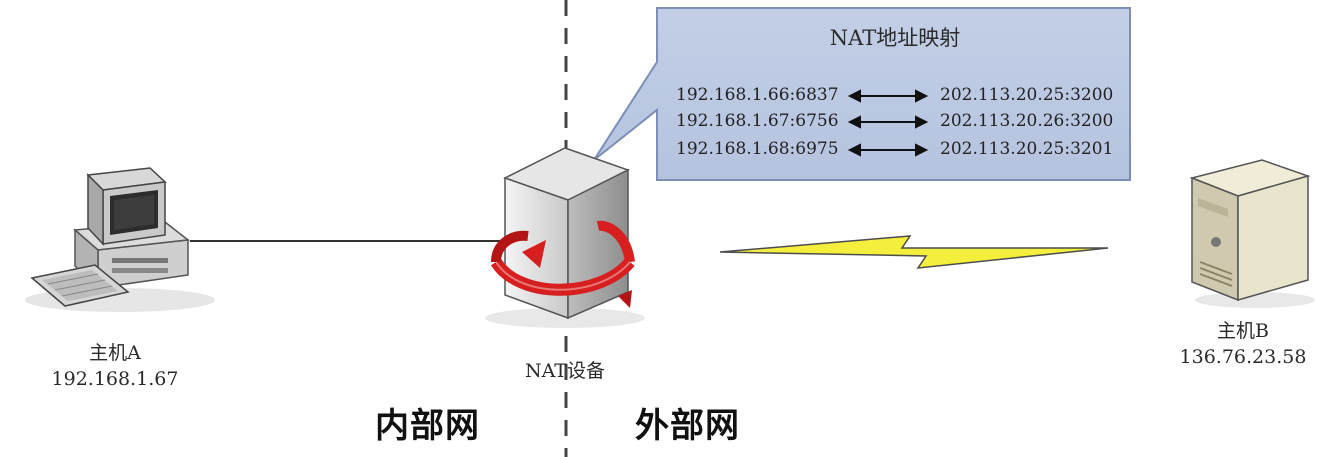 The height and width of the screenshot is (457, 1324). I want to click on host-a-name: 主机A, so click(115, 353).